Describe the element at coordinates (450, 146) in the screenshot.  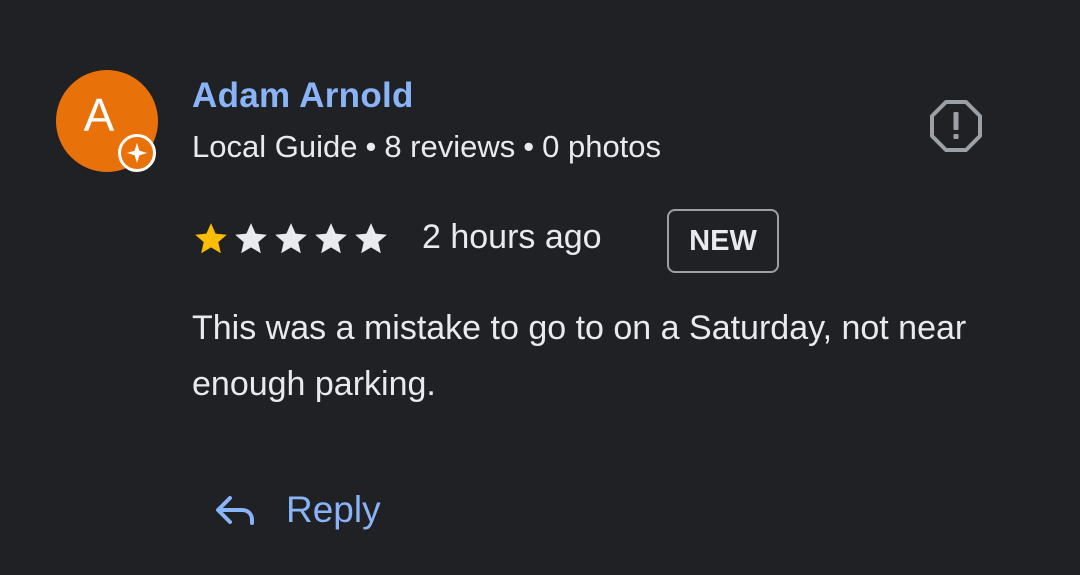
I see `author-review-count: 8 reviews` at that location.